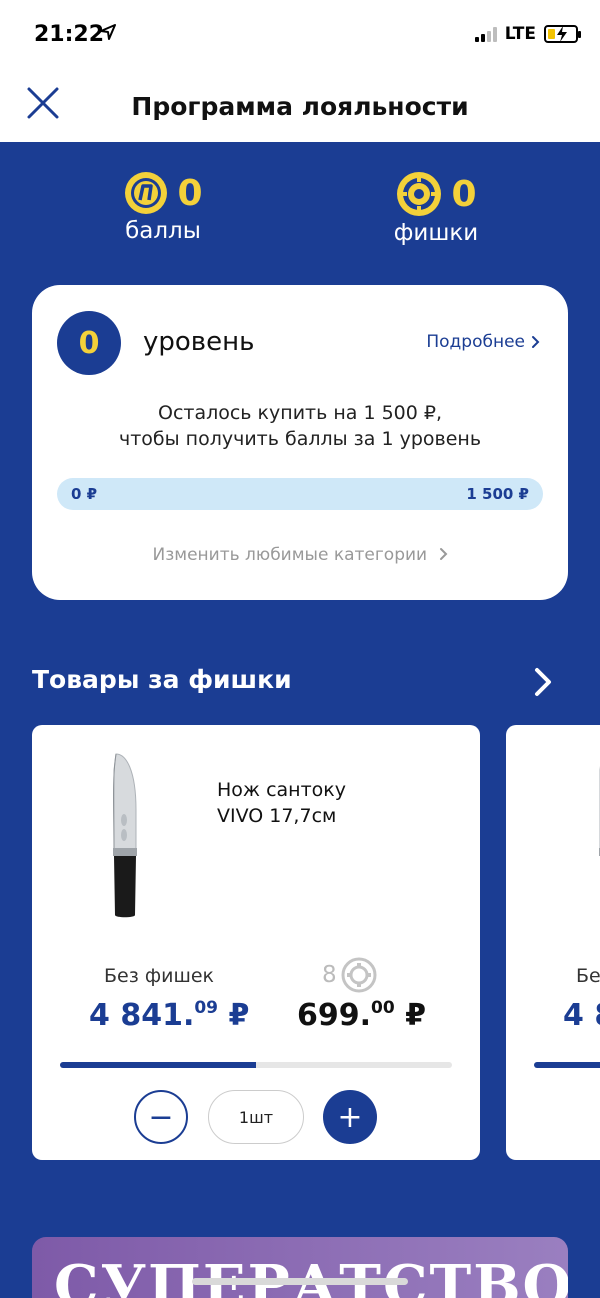 The image size is (600, 1298). I want to click on level-badge: 0, so click(89, 343).